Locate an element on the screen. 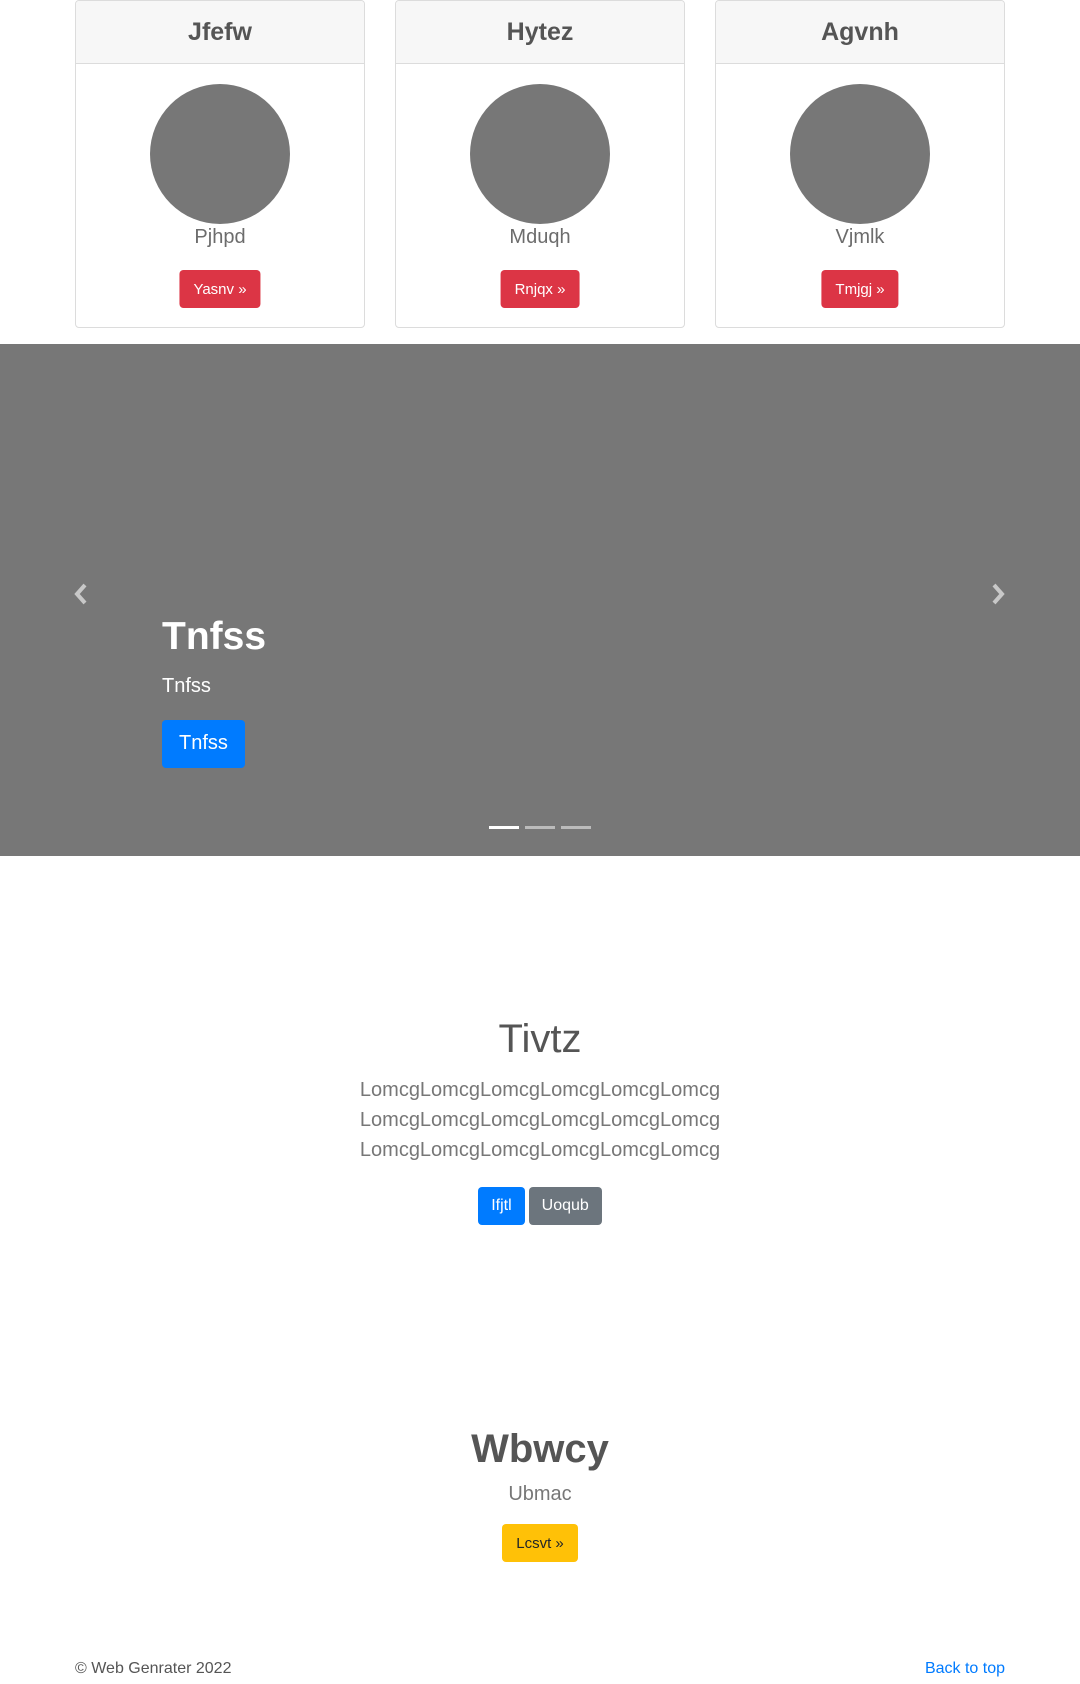 Image resolution: width=1080 pixels, height=1684 pixels. card-button: Tmjgj » is located at coordinates (860, 289).